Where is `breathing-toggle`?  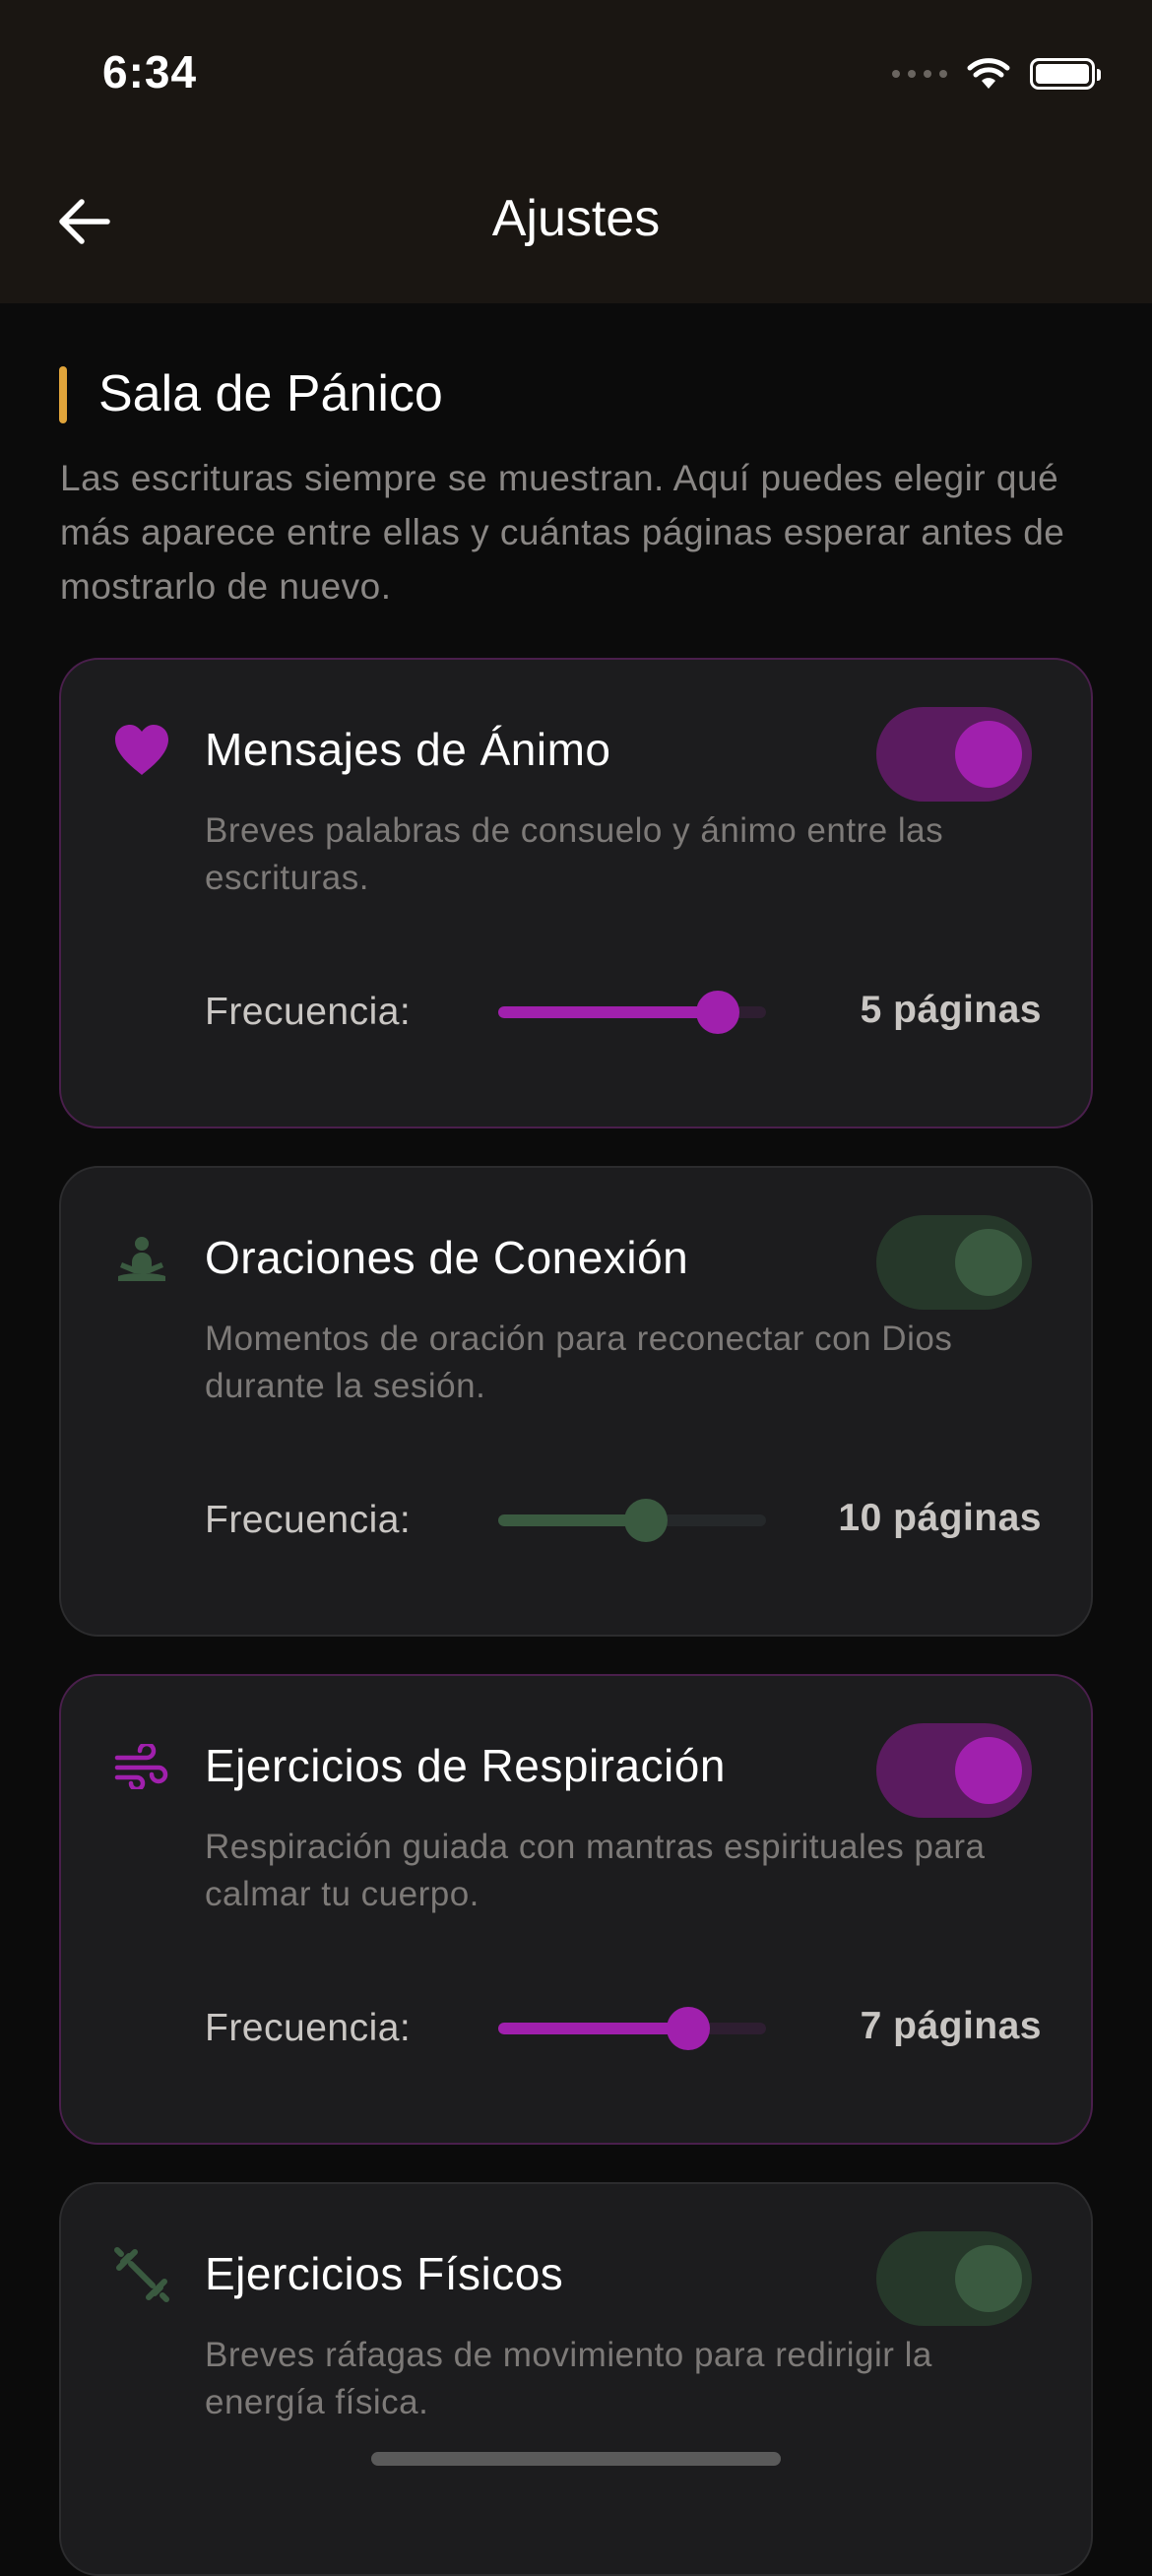 breathing-toggle is located at coordinates (954, 1770).